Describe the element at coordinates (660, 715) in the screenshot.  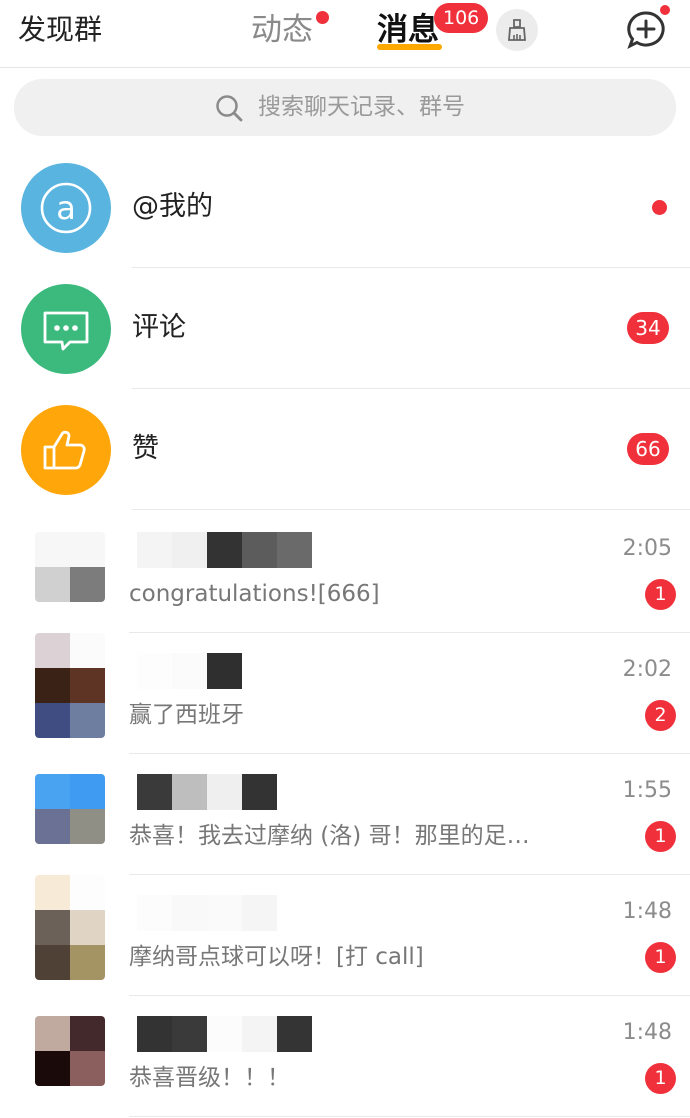
I see `unread-count-badge: 2` at that location.